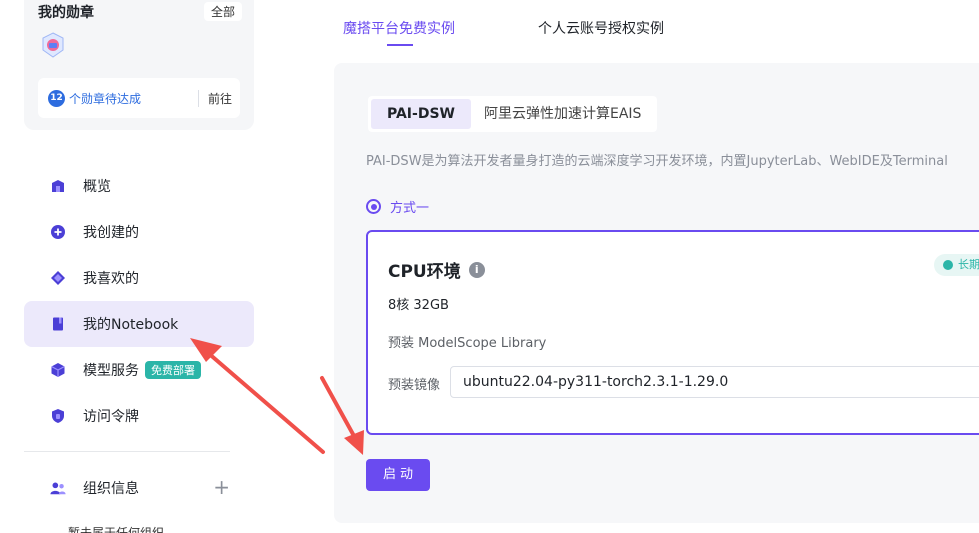 The height and width of the screenshot is (533, 979). I want to click on add-org-icon: +, so click(221, 487).